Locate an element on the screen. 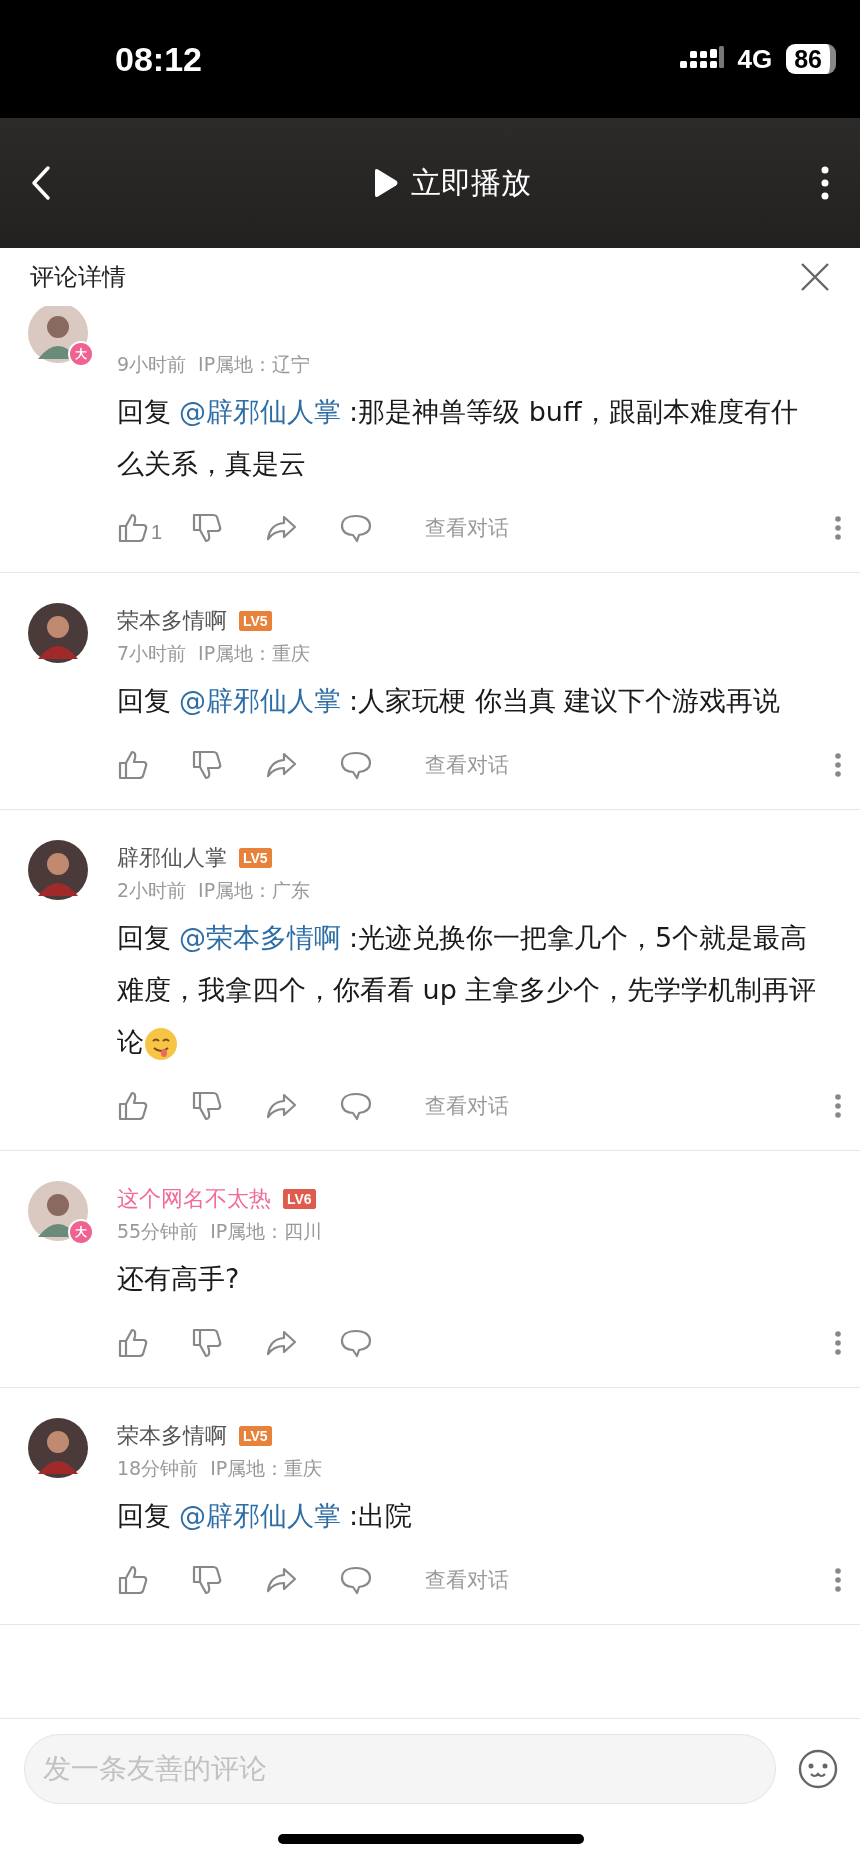  mention-link: @荣本多情啊 is located at coordinates (260, 937).